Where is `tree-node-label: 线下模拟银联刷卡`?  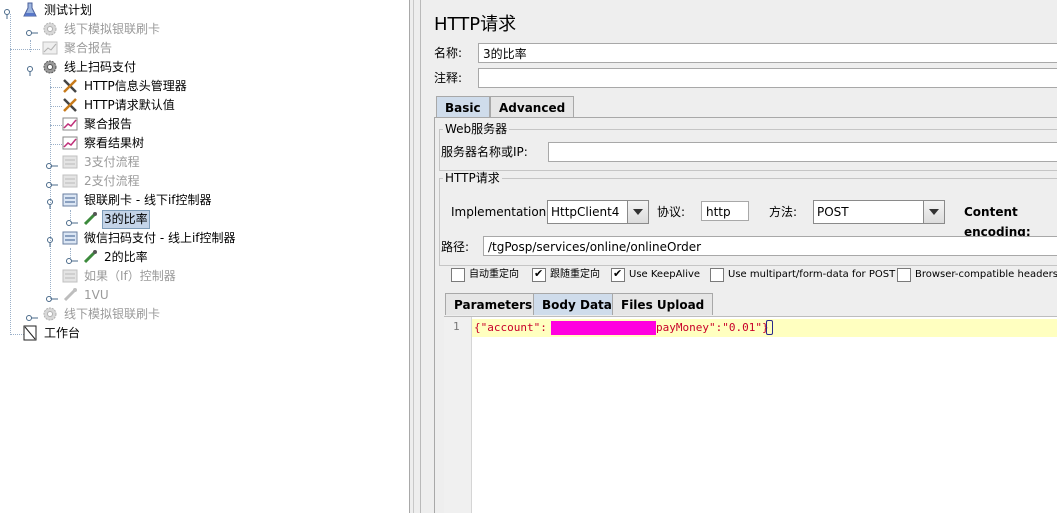 tree-node-label: 线下模拟银联刷卡 is located at coordinates (112, 29).